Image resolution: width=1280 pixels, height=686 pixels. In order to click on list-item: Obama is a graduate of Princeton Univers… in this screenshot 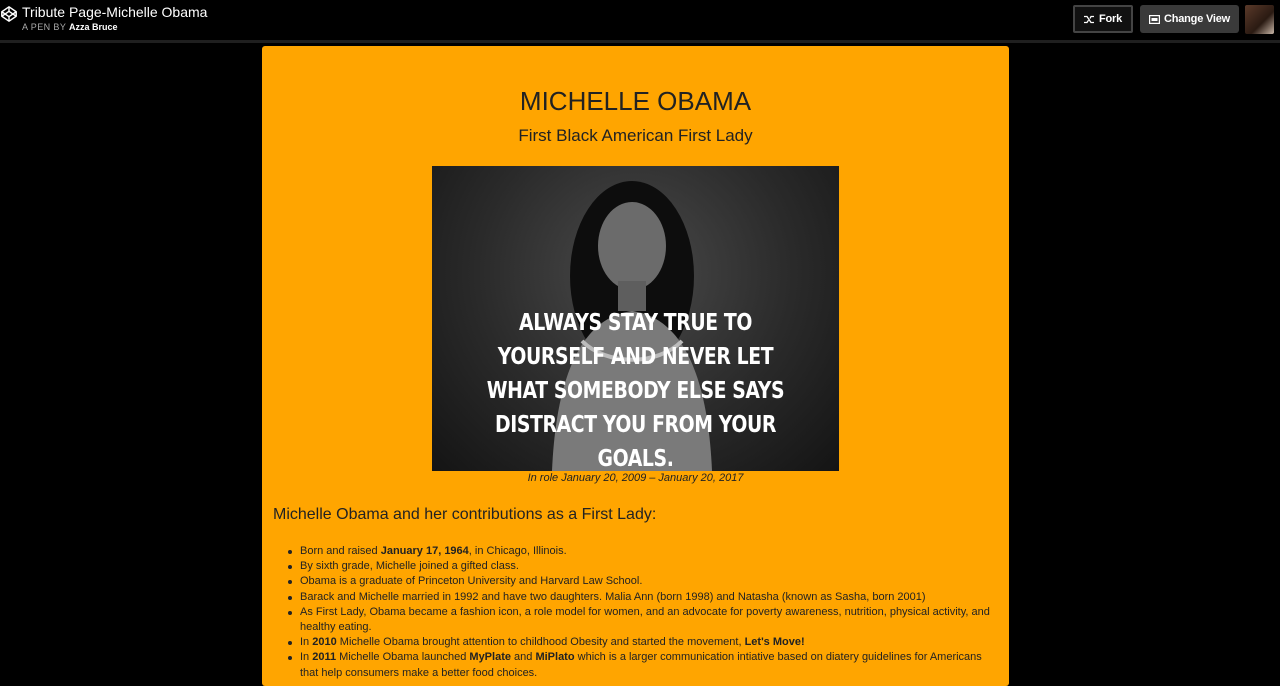, I will do `click(644, 581)`.